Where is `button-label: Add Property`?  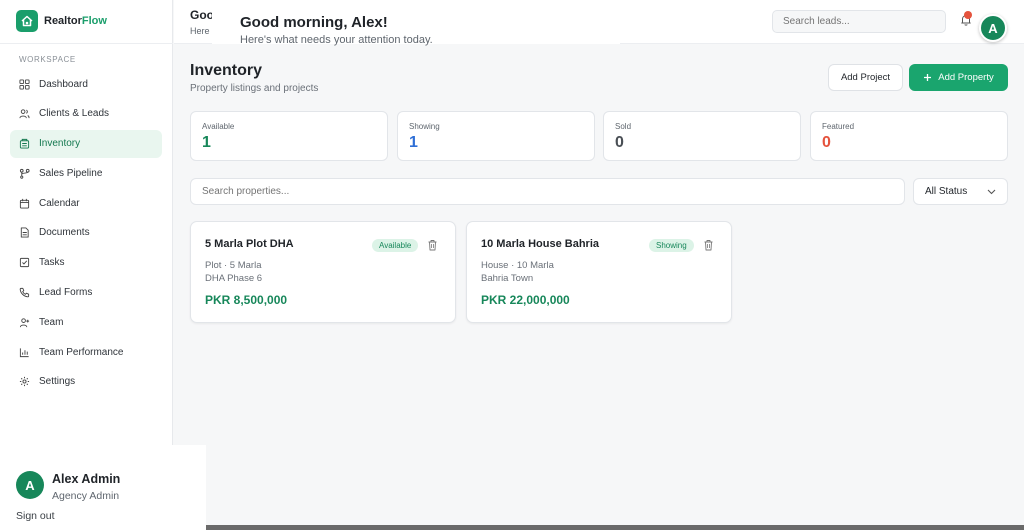
button-label: Add Property is located at coordinates (966, 77).